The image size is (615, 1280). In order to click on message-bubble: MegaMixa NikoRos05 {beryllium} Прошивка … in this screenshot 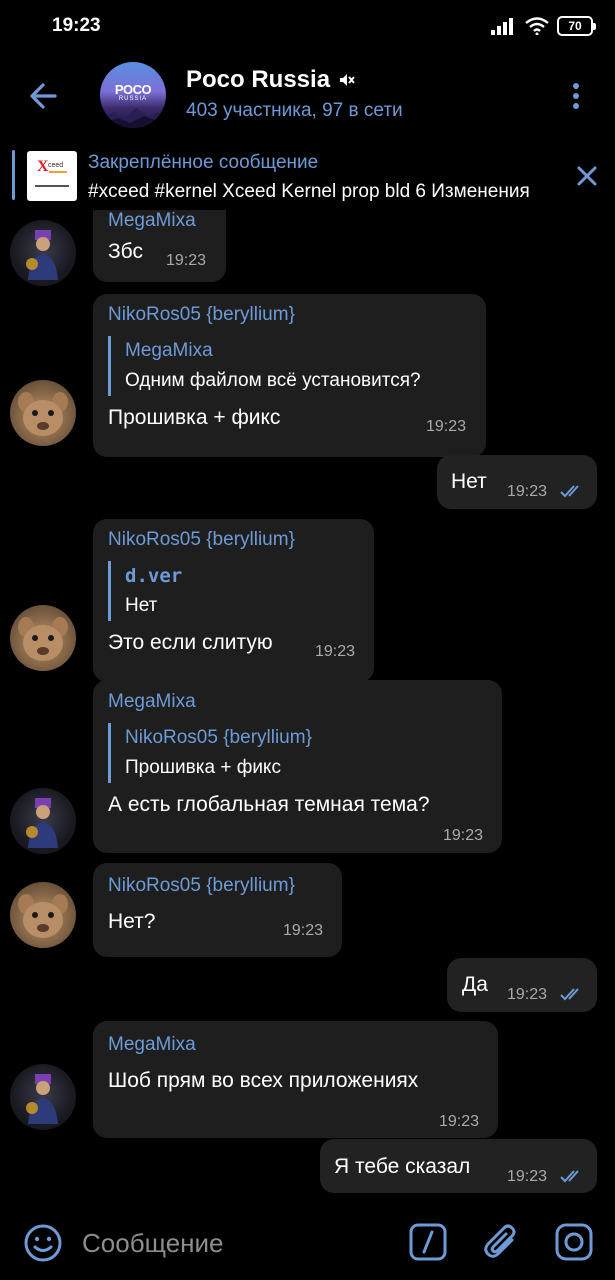, I will do `click(297, 766)`.